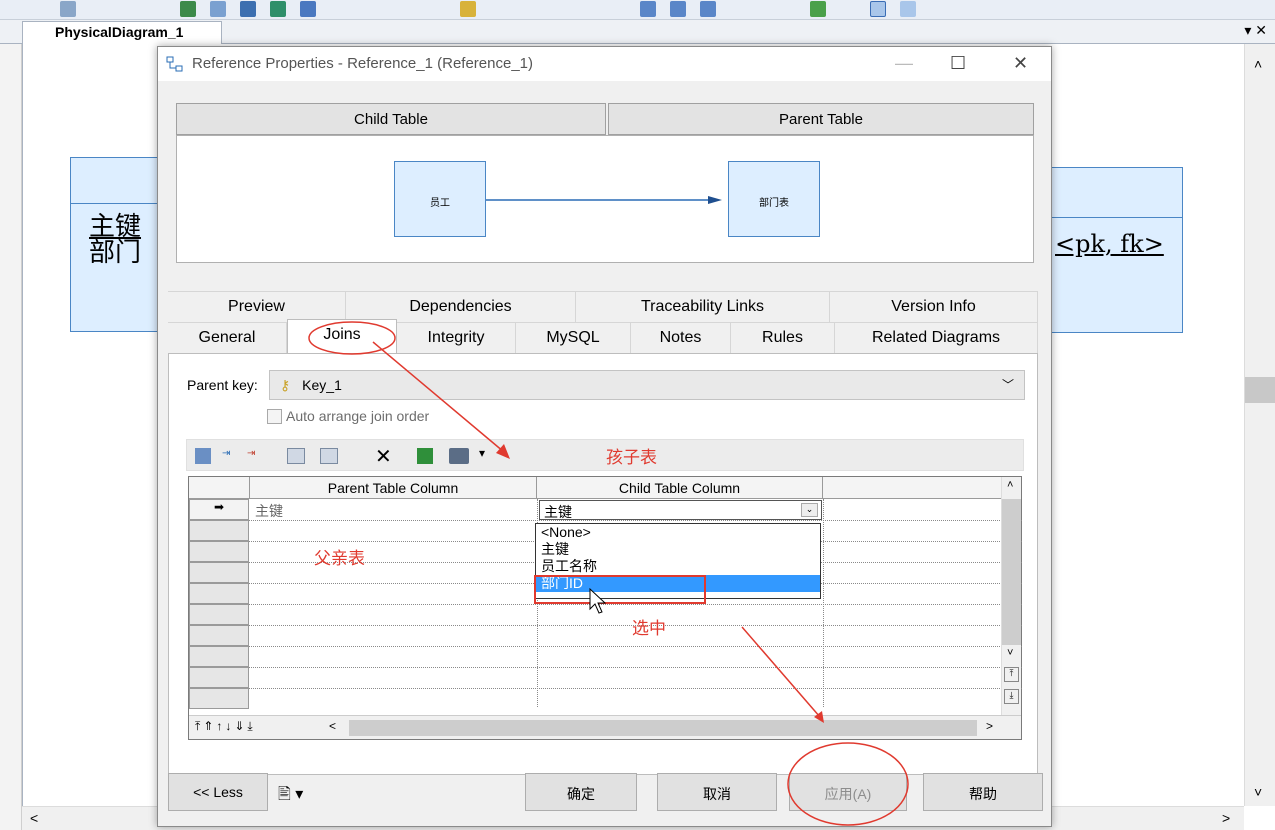 This screenshot has width=1275, height=830. Describe the element at coordinates (782, 674) in the screenshot. I see `annotation-arrow-to-apply` at that location.